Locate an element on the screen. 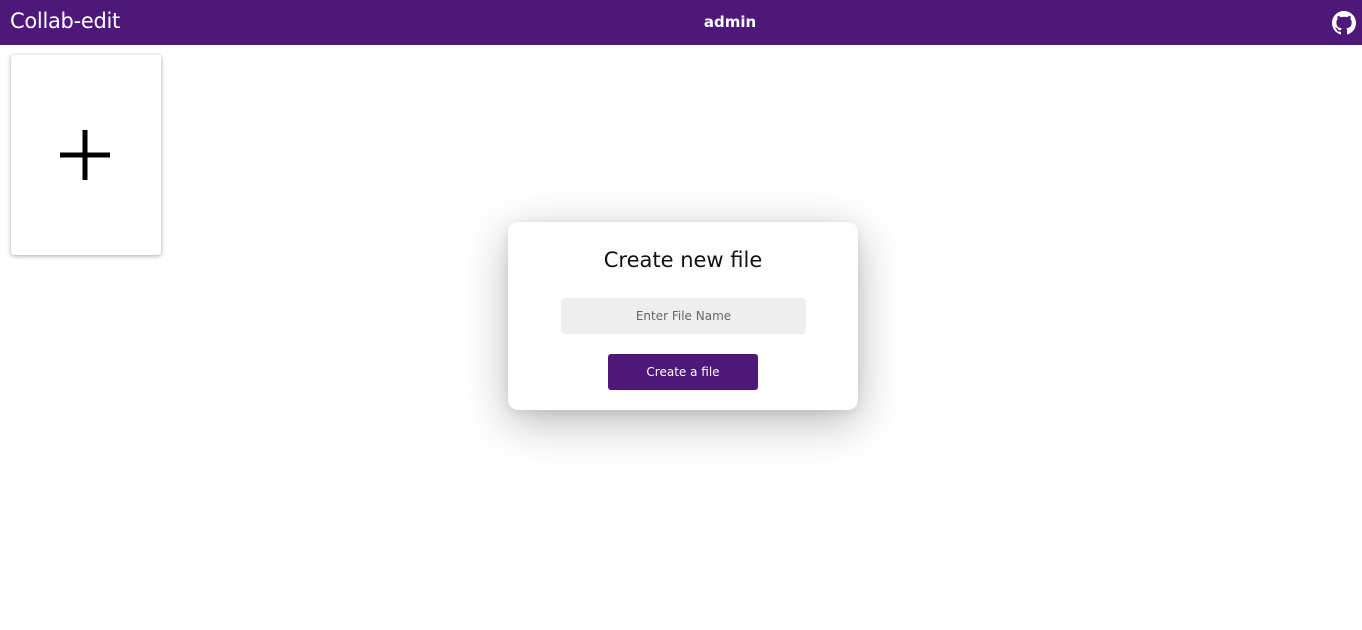 This screenshot has height=630, width=1362. plus-icon is located at coordinates (85, 155).